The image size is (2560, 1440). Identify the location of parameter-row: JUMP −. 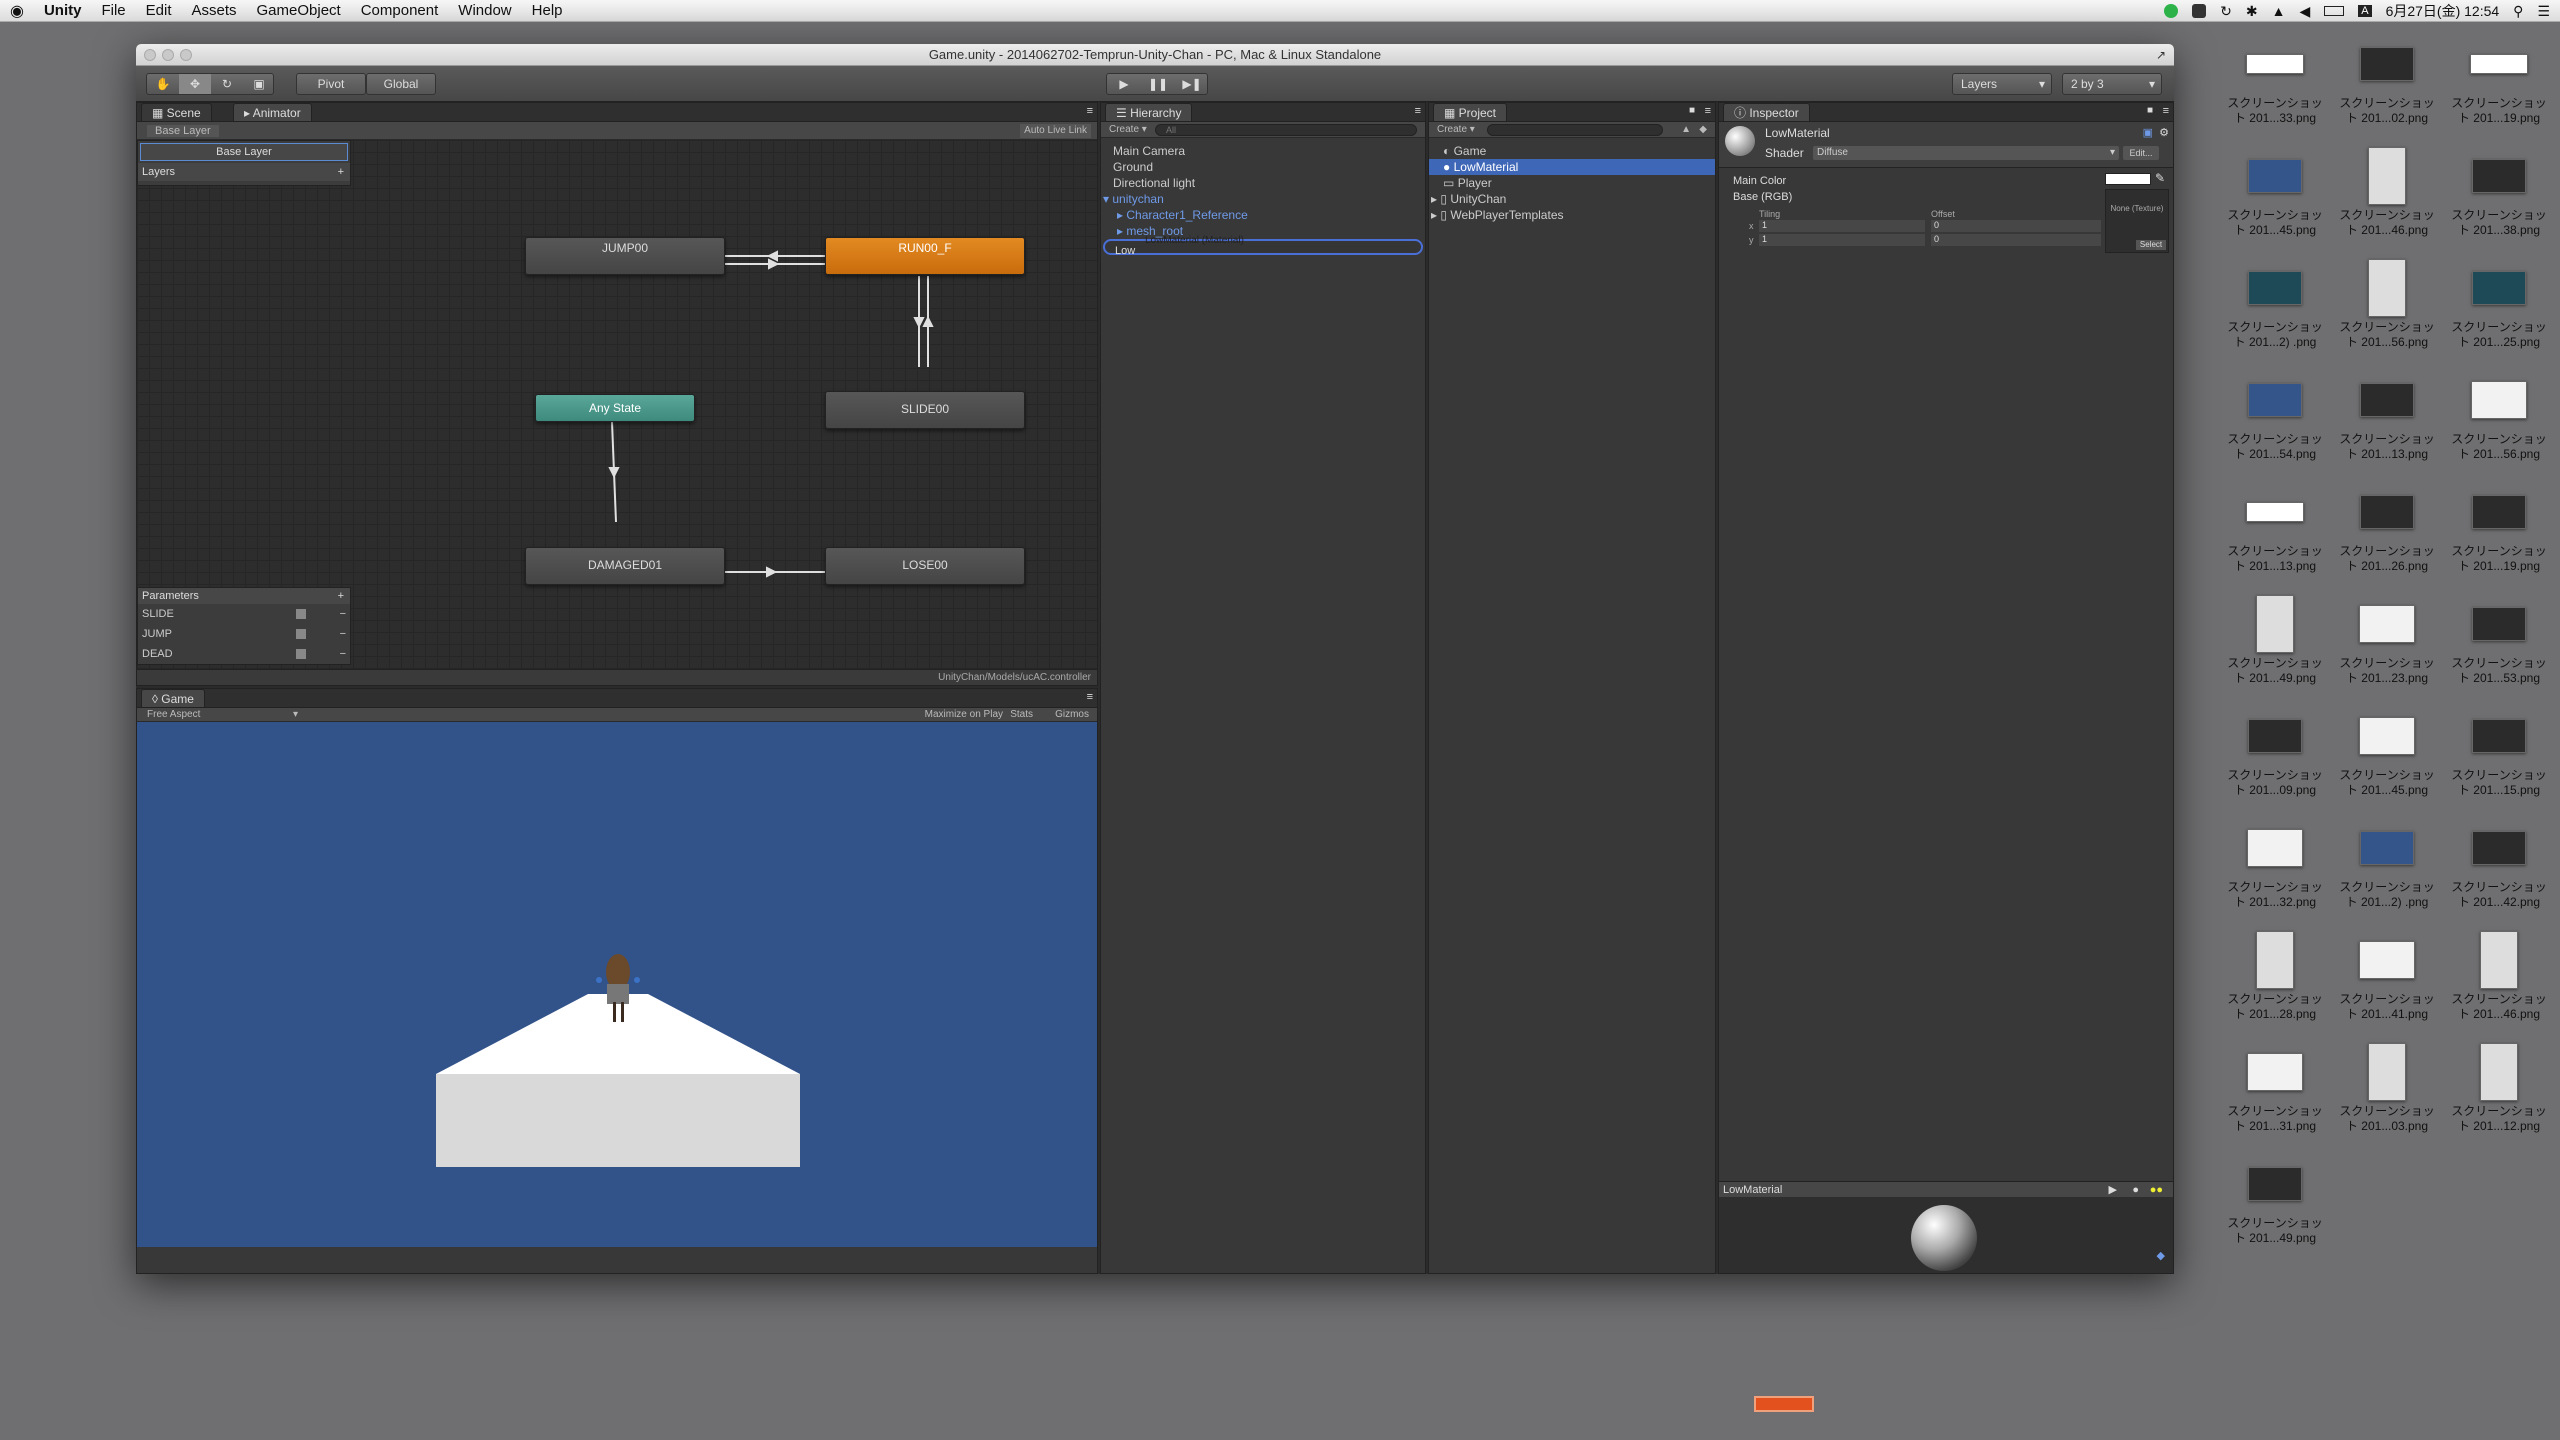
(245, 634).